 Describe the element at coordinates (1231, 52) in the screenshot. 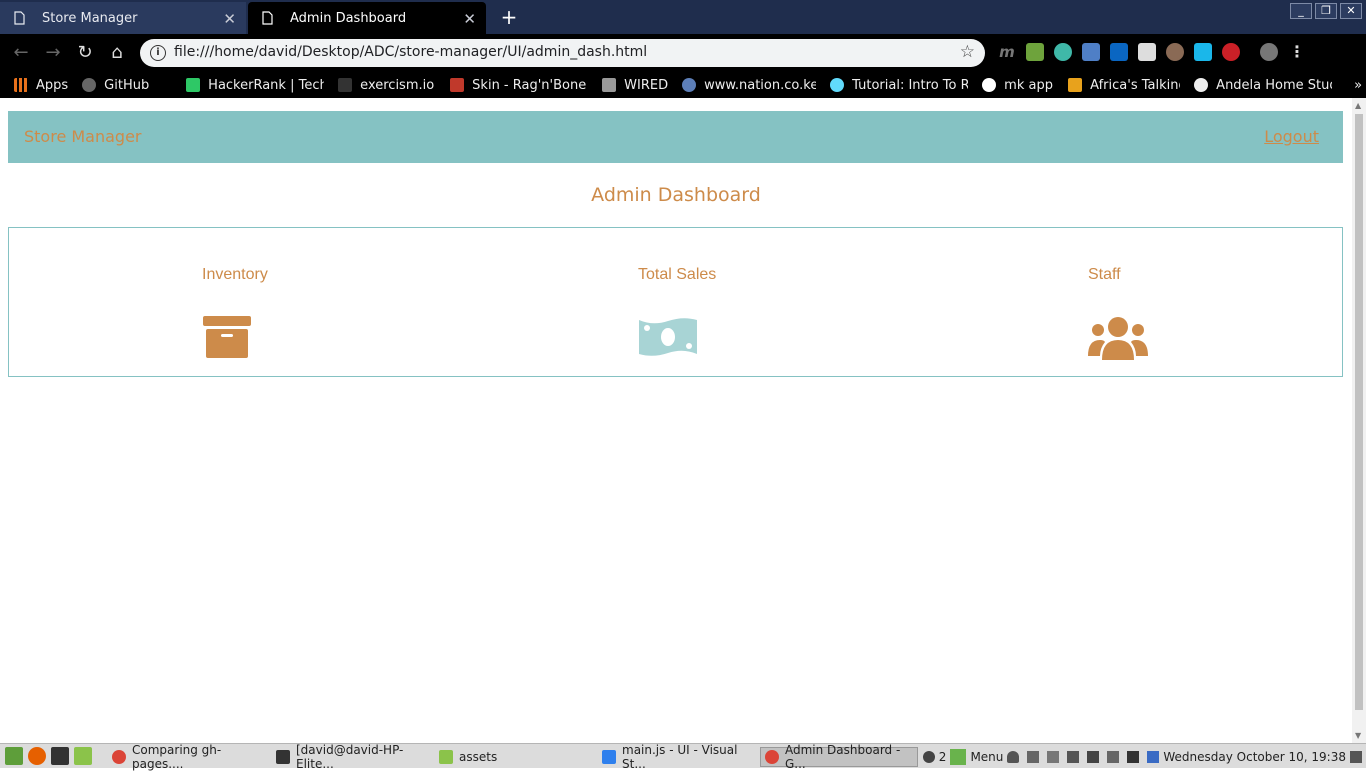

I see `pinterest-icon` at that location.